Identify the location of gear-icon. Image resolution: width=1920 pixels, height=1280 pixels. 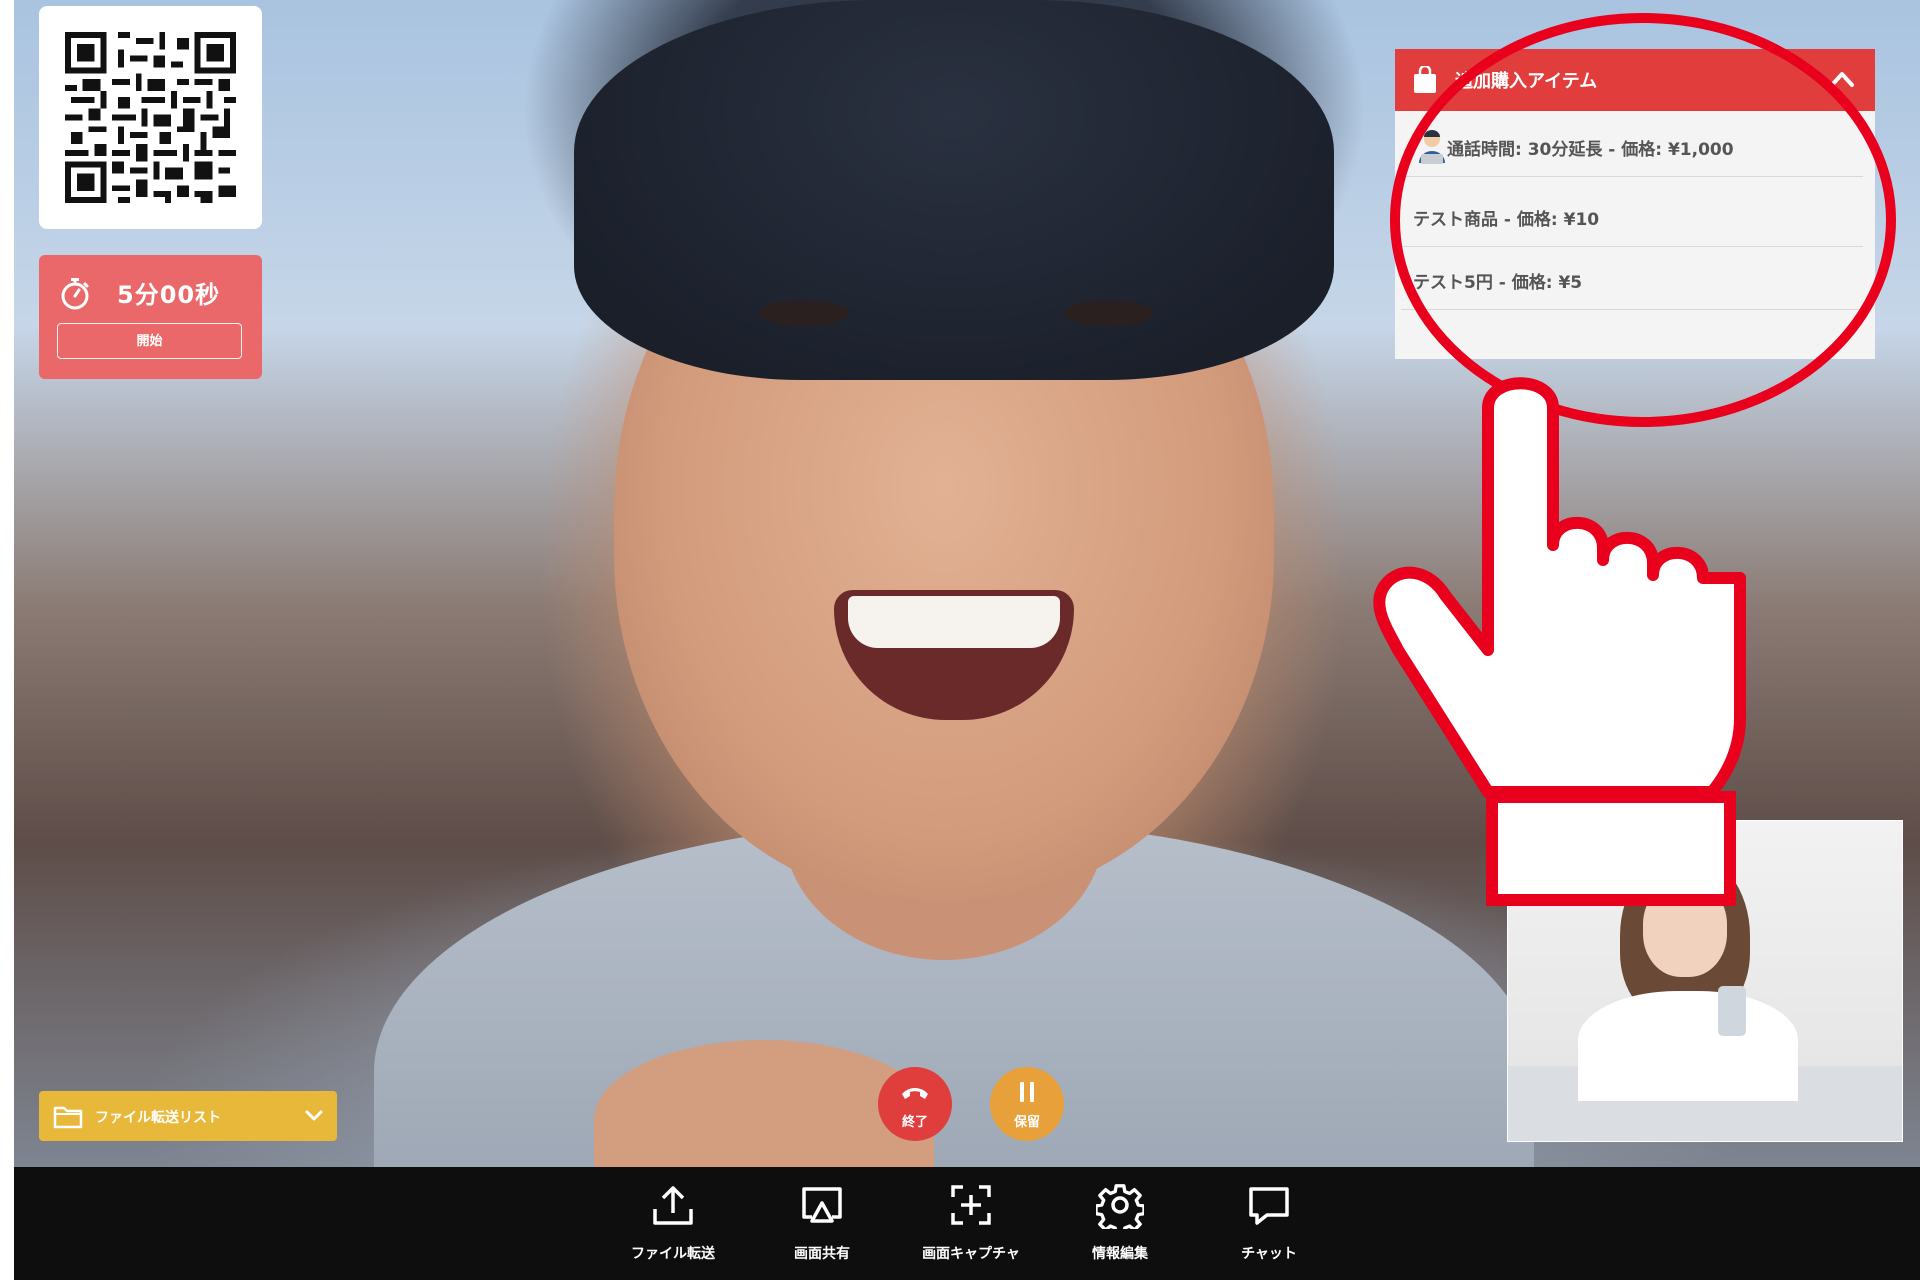
(1120, 1206).